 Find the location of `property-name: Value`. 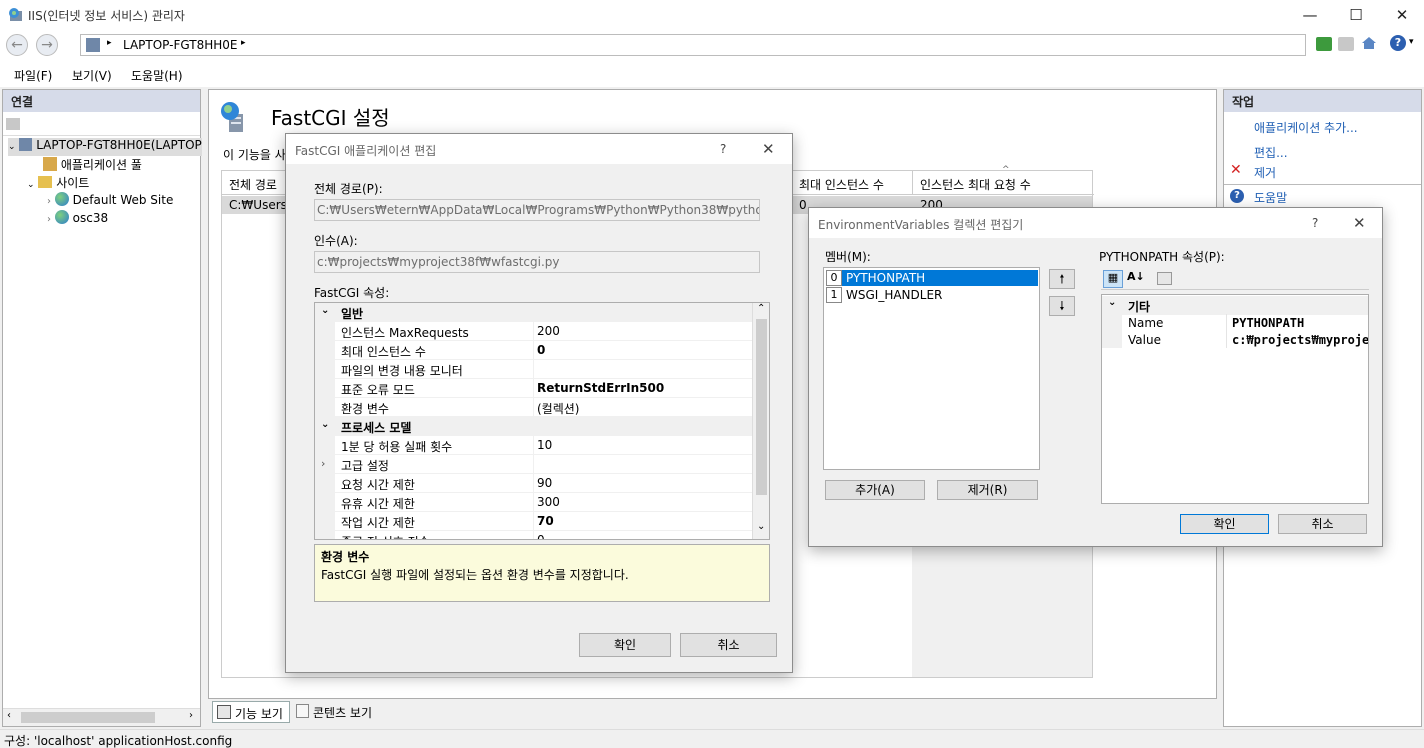

property-name: Value is located at coordinates (1144, 340).